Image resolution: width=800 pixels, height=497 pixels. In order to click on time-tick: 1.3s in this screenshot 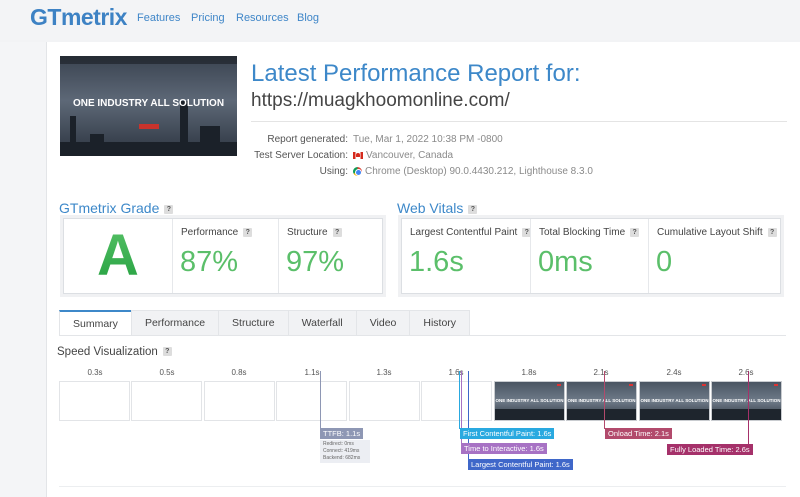, I will do `click(384, 372)`.